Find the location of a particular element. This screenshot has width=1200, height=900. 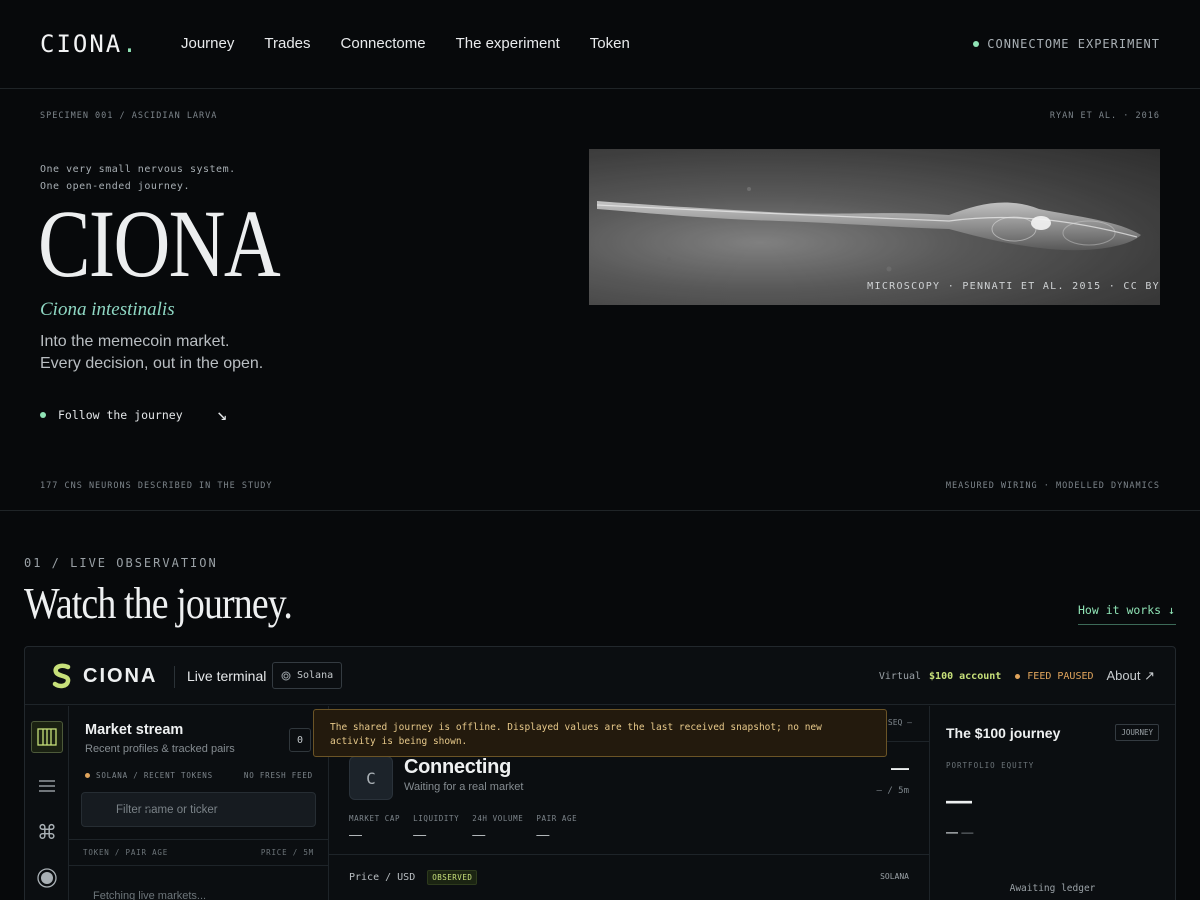

equity-label: PORTFOLIO EQUITY is located at coordinates (990, 765).